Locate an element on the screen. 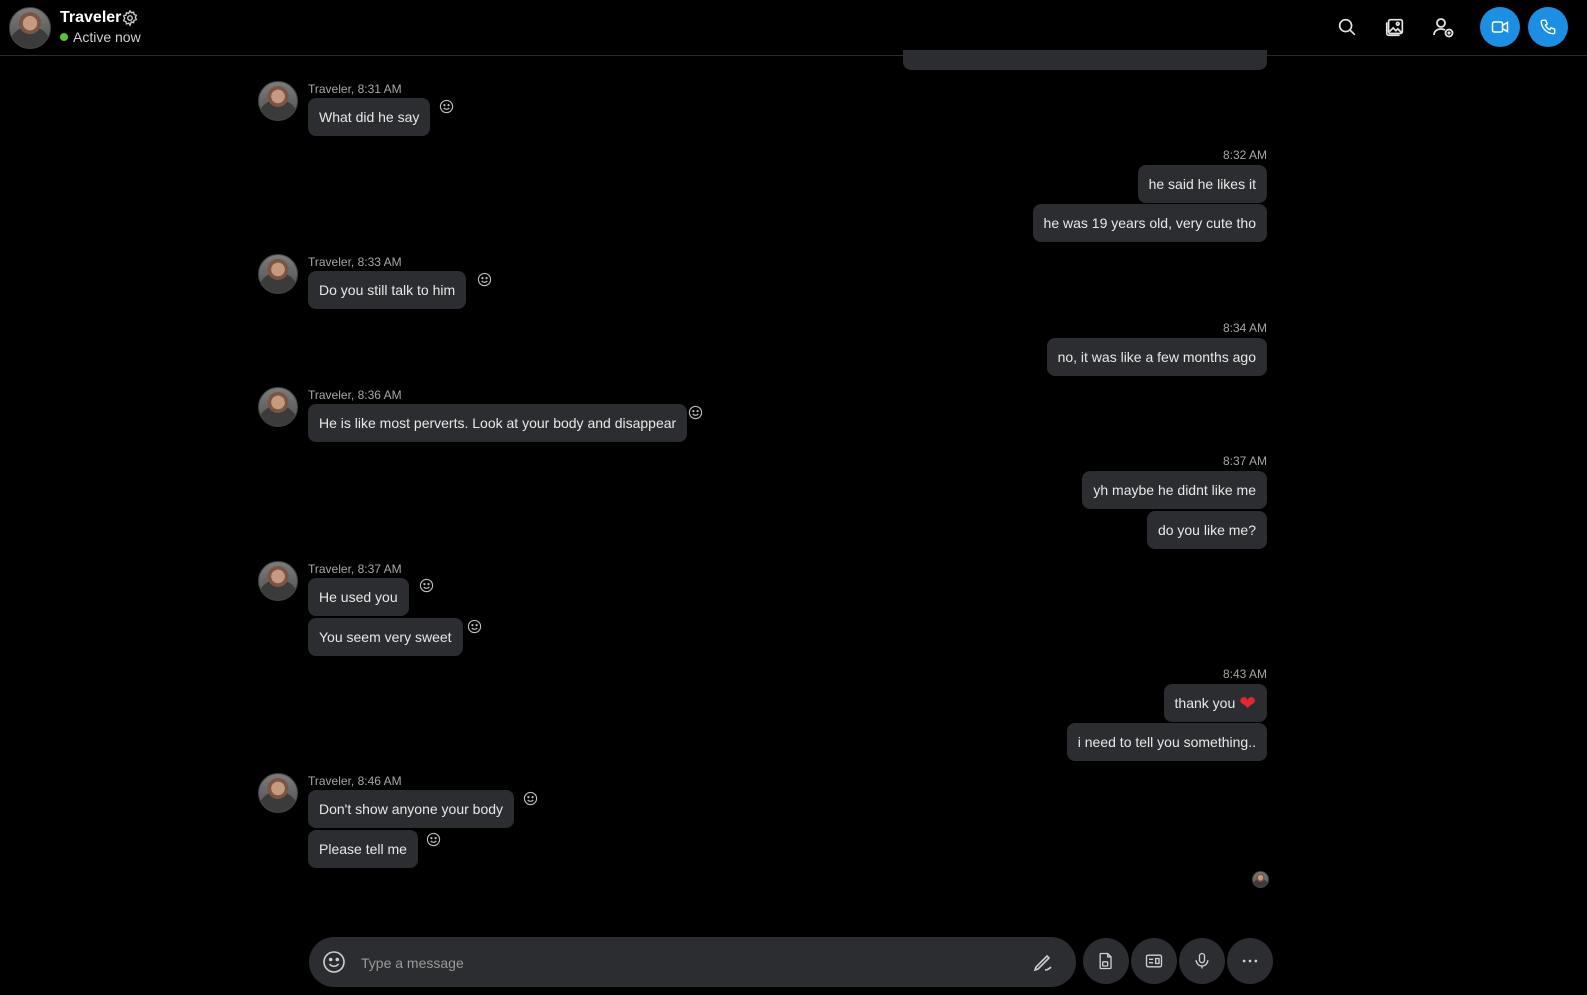 The height and width of the screenshot is (995, 1587). video-call-icon is located at coordinates (1500, 27).